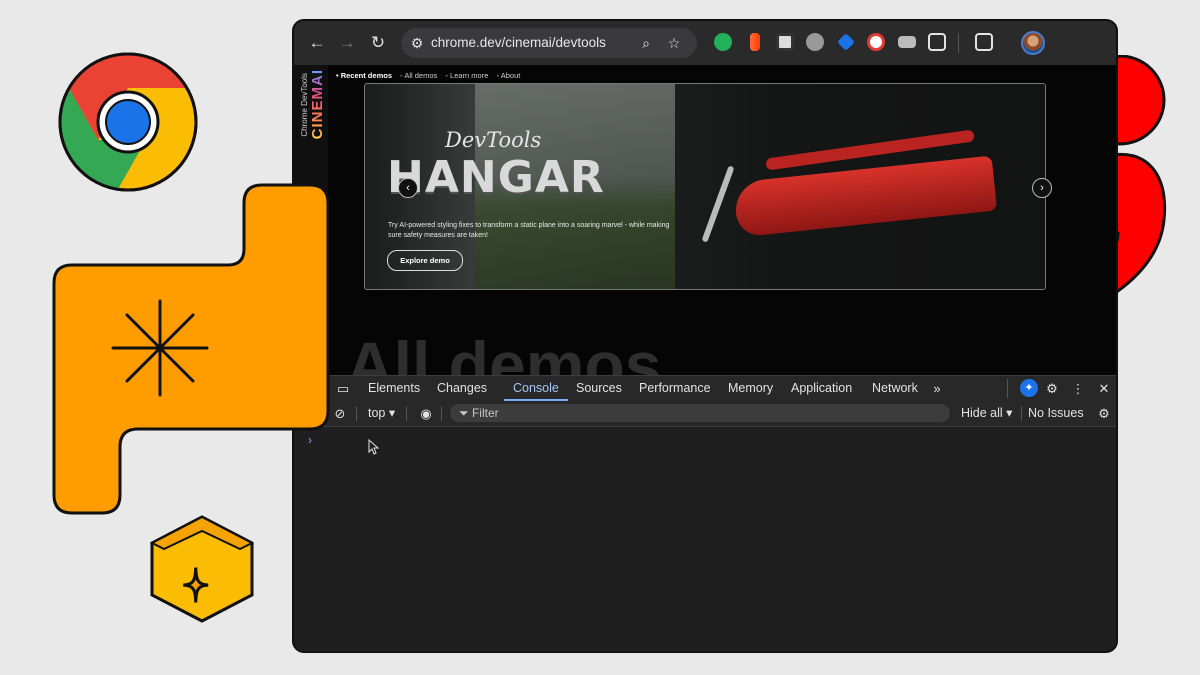 Image resolution: width=1200 pixels, height=675 pixels. What do you see at coordinates (723, 42) in the screenshot?
I see `extension-grammar-icon` at bounding box center [723, 42].